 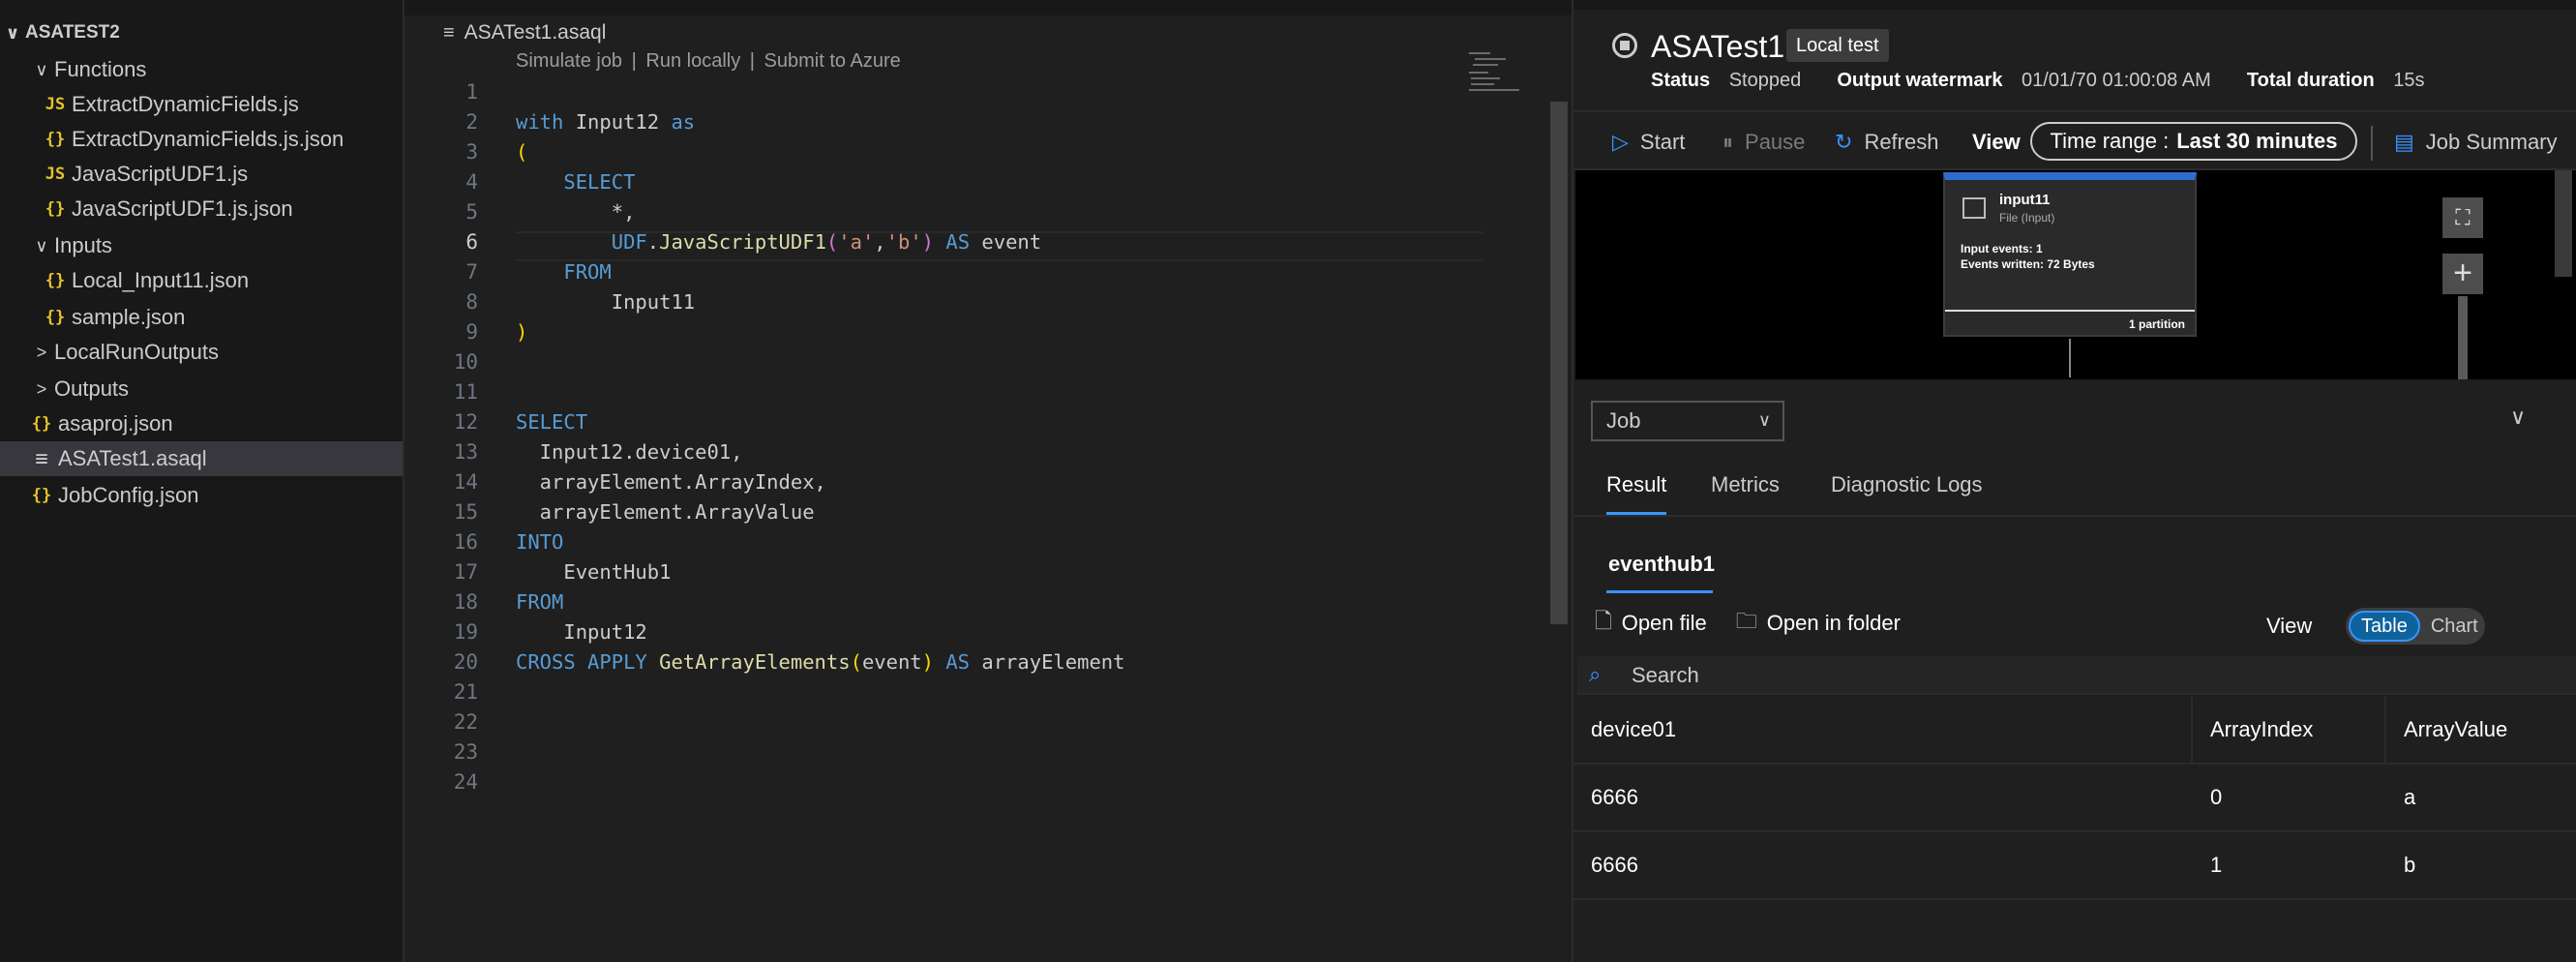 What do you see at coordinates (1745, 491) in the screenshot?
I see `tab-metrics: Metrics` at bounding box center [1745, 491].